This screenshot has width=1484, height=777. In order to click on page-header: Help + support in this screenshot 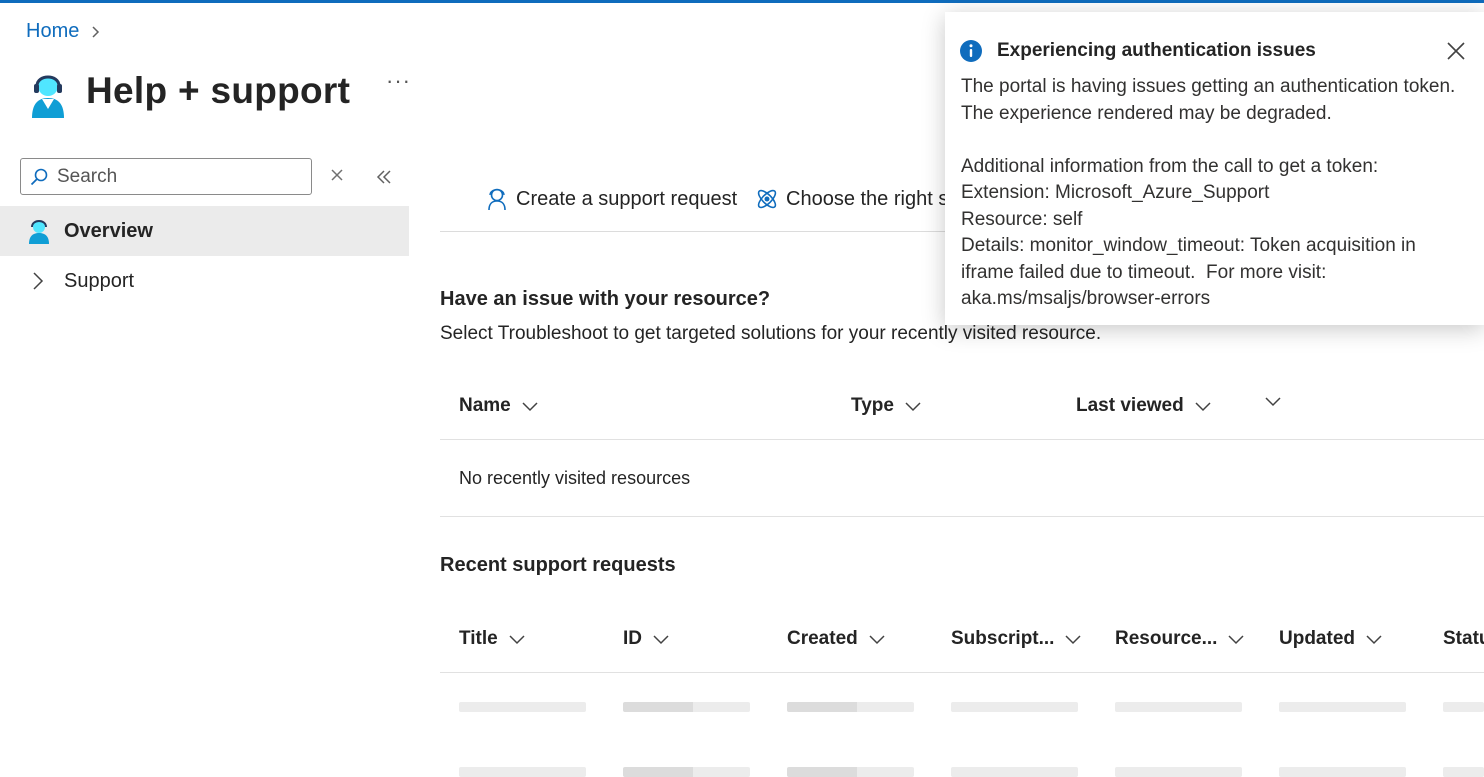, I will do `click(188, 91)`.